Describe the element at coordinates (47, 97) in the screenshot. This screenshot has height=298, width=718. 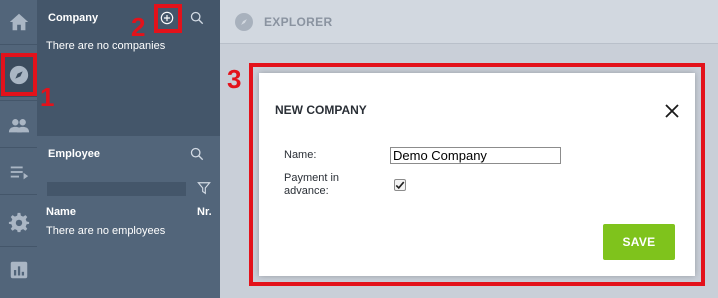
I see `annotation-number-1: 1` at that location.